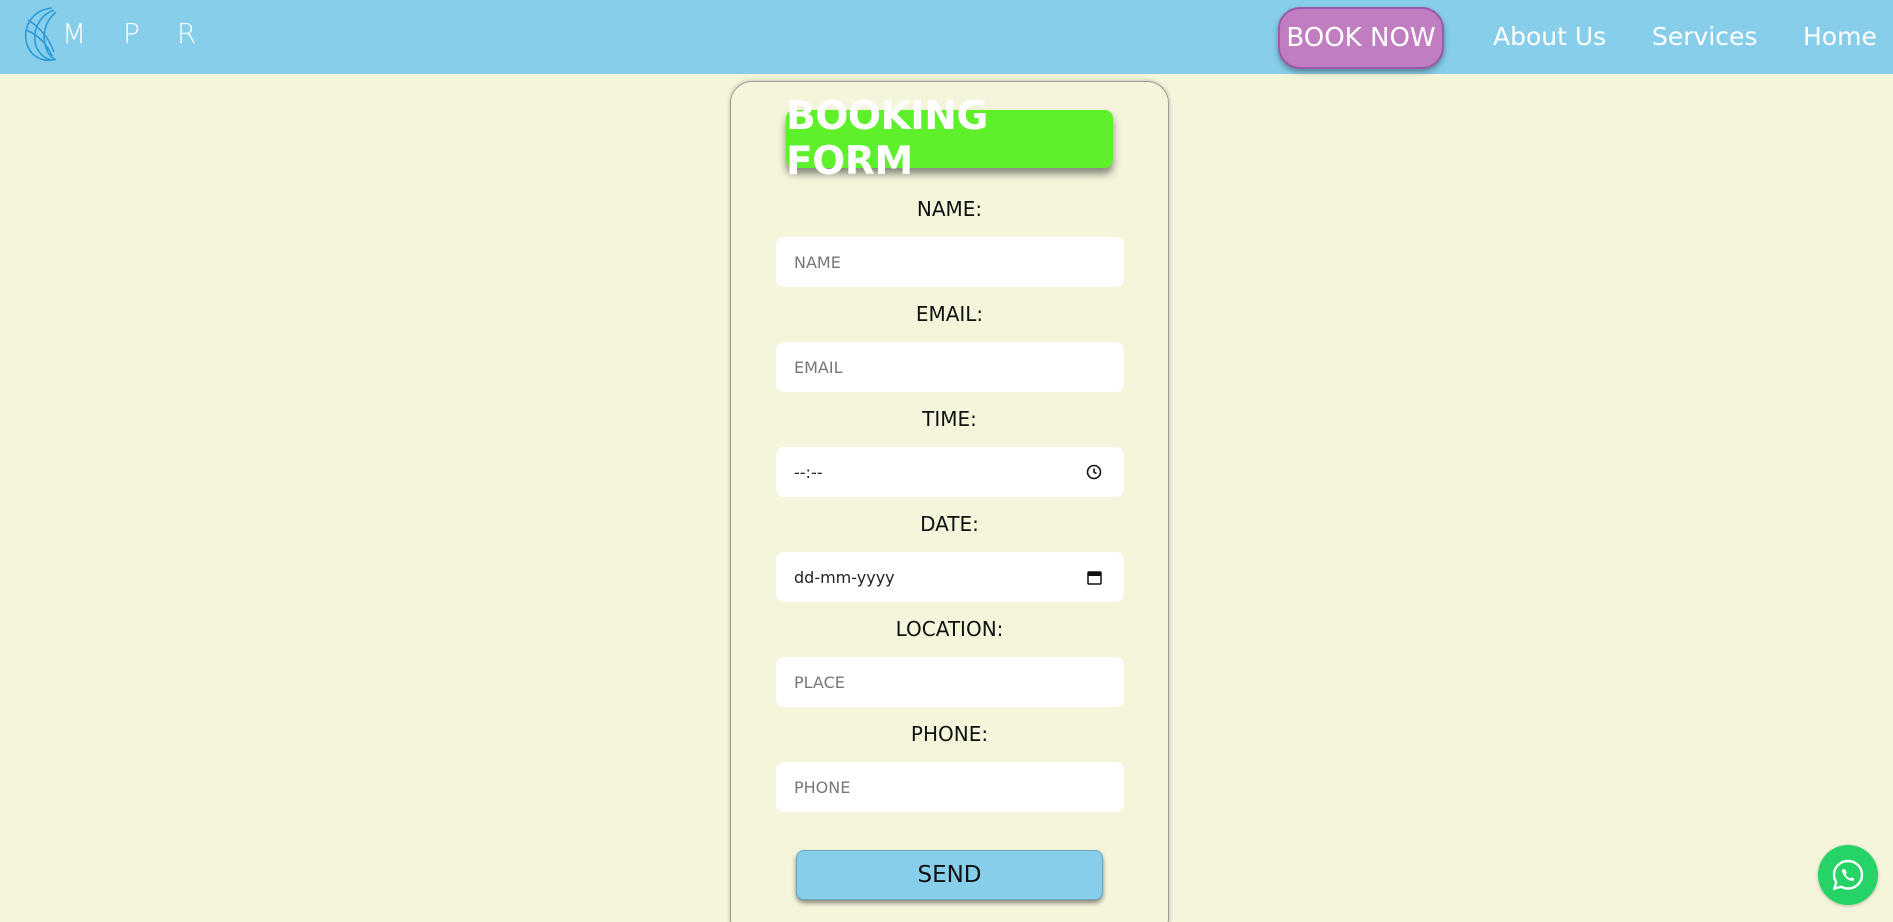 The height and width of the screenshot is (922, 1893). What do you see at coordinates (808, 472) in the screenshot?
I see `time-value: --:--` at bounding box center [808, 472].